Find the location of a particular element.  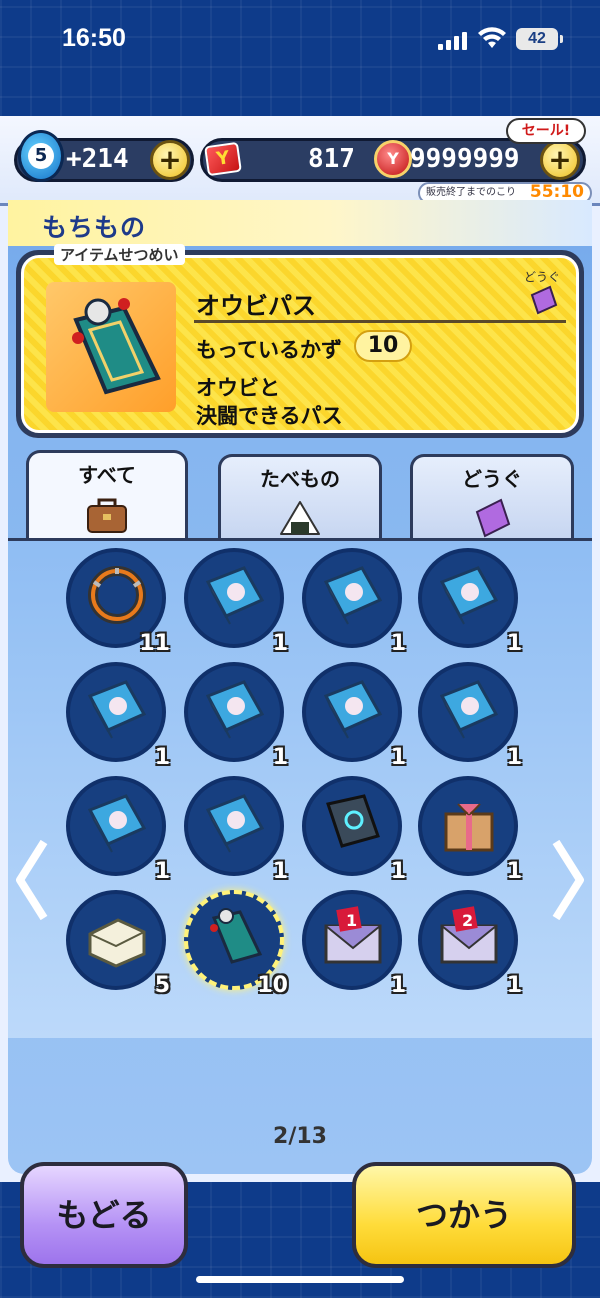

item-category: どうぐ is located at coordinates (542, 291).